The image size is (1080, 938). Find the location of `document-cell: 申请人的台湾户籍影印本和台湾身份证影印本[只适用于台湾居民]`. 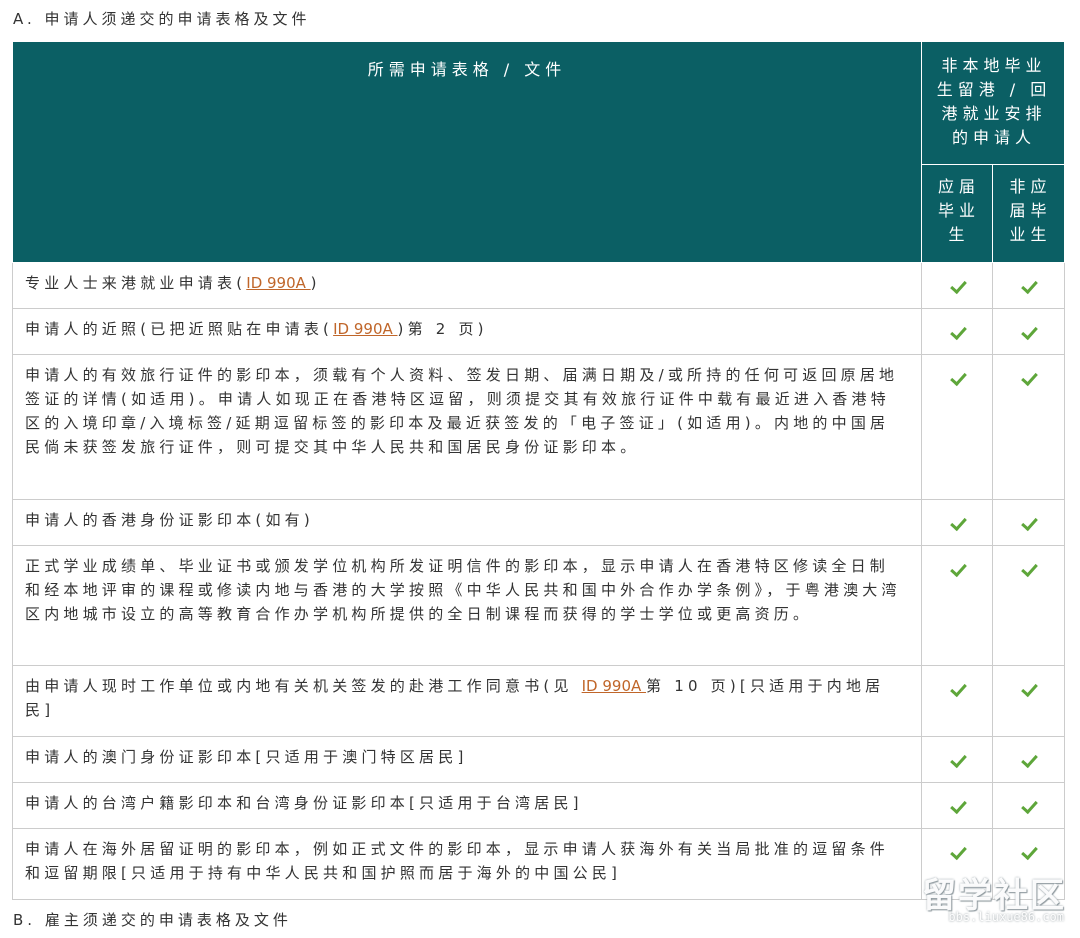

document-cell: 申请人的台湾户籍影印本和台湾身份证影印本[只适用于台湾居民] is located at coordinates (467, 805).